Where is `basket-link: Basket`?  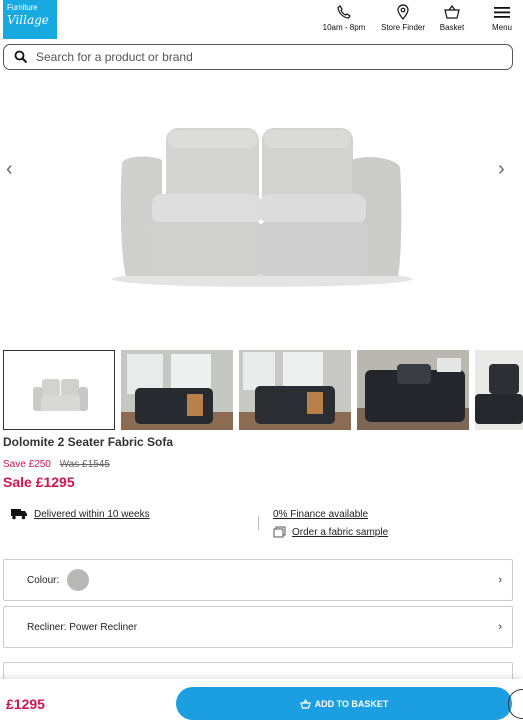 basket-link: Basket is located at coordinates (452, 18).